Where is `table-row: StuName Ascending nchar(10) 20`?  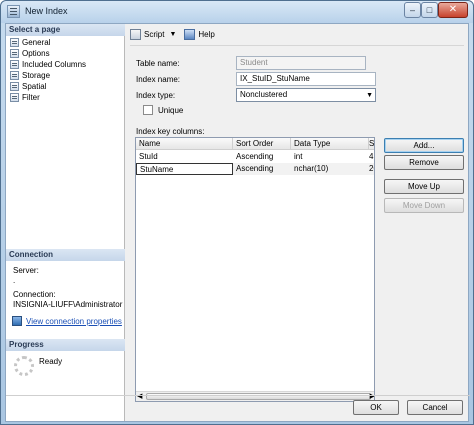
table-row: StuName Ascending nchar(10) 20 is located at coordinates (255, 169).